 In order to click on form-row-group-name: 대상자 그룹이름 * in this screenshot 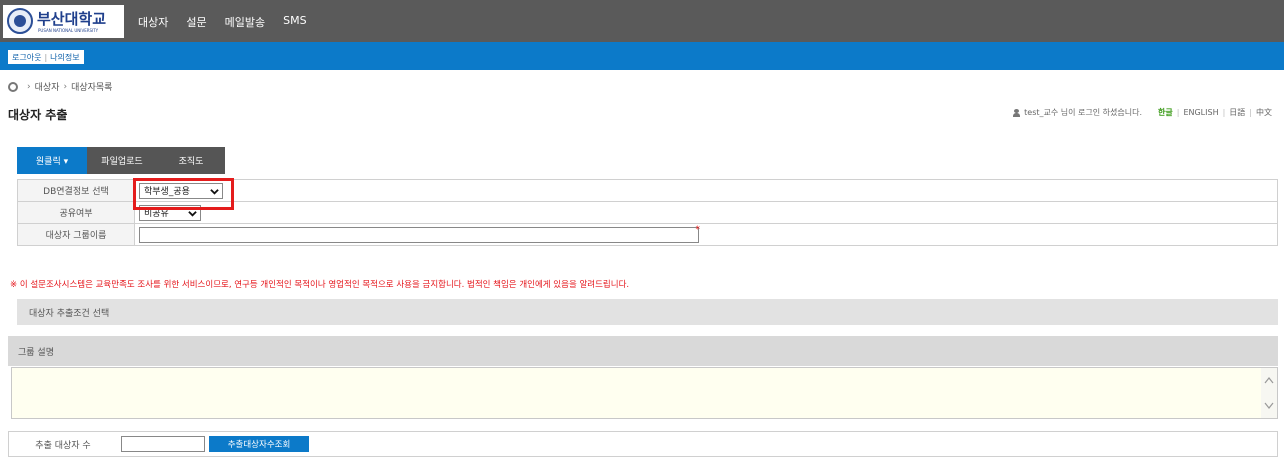, I will do `click(647, 235)`.